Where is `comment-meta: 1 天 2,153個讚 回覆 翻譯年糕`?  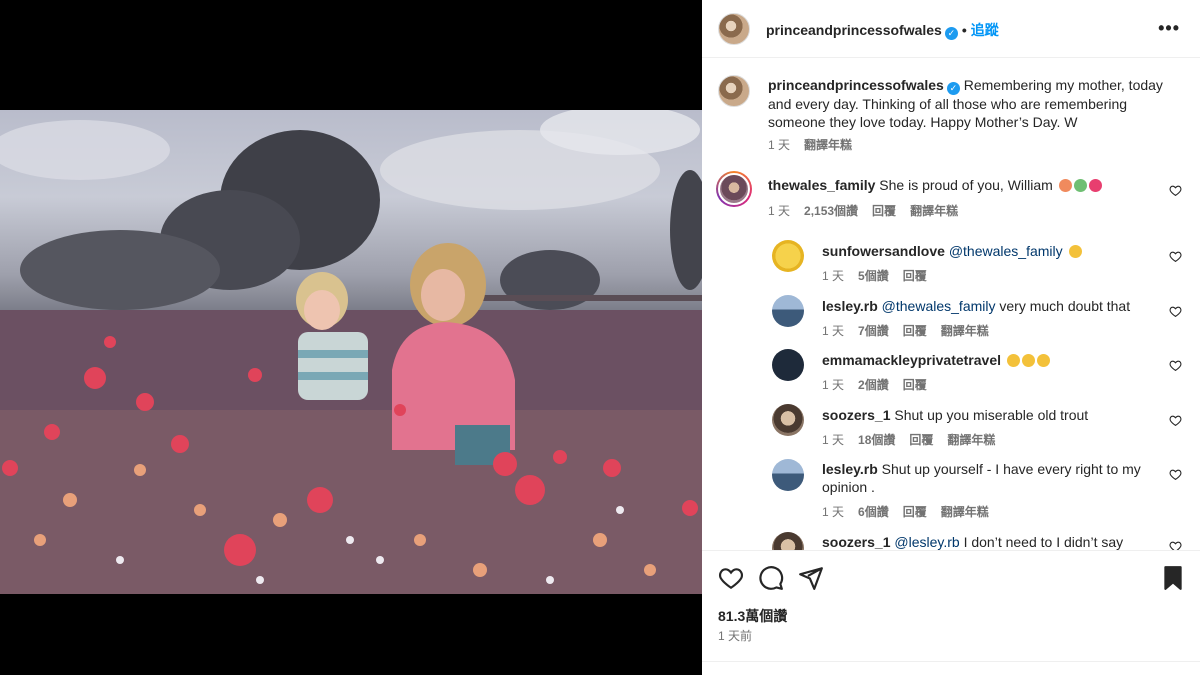
comment-meta: 1 天 2,153個讚 回覆 翻譯年糕 is located at coordinates (870, 210).